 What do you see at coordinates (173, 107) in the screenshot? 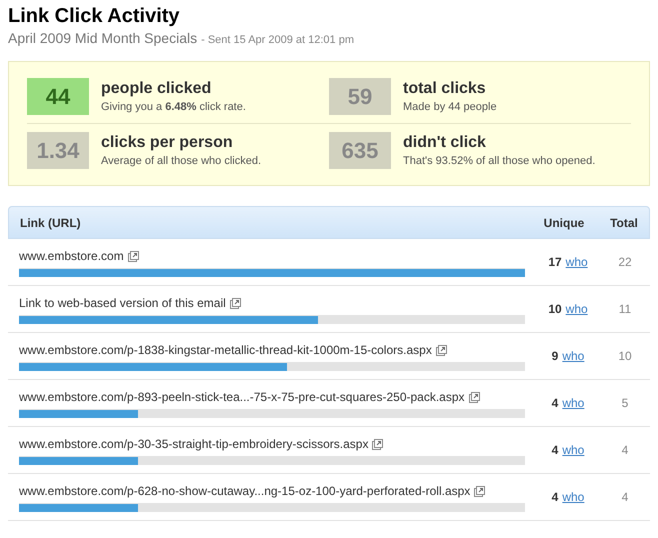
I see `stat-detail: Giving you a 6.48% click rate.` at bounding box center [173, 107].